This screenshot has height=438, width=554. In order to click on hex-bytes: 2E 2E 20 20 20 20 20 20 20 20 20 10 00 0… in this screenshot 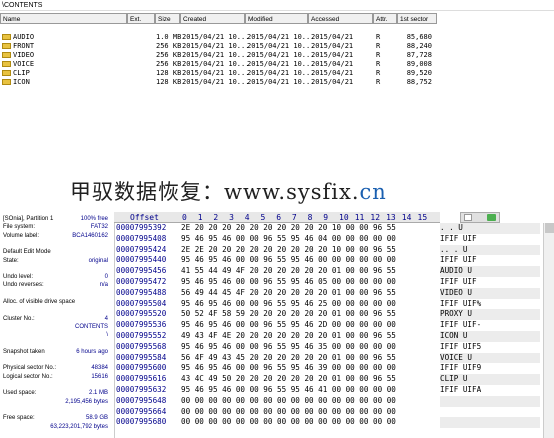, I will do `click(288, 250)`.